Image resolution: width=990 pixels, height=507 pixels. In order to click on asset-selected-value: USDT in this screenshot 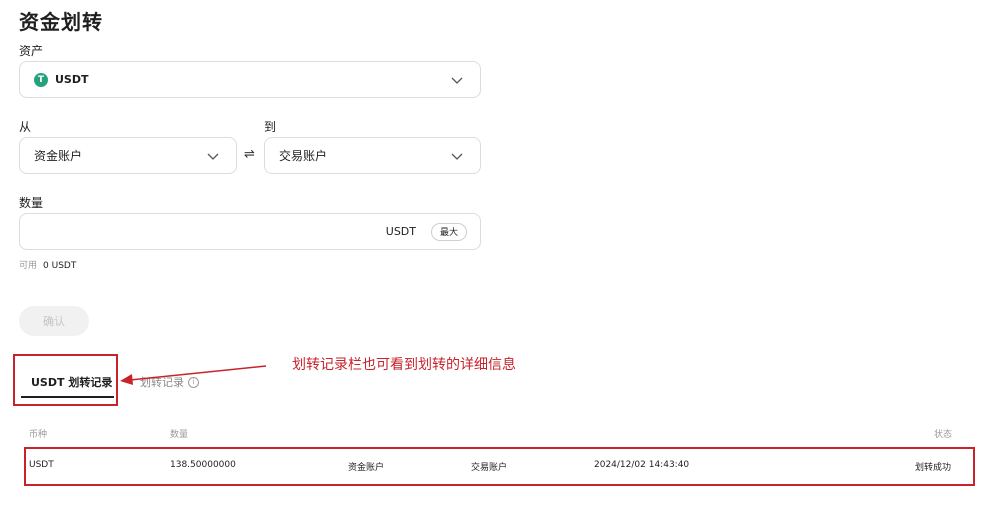, I will do `click(72, 79)`.